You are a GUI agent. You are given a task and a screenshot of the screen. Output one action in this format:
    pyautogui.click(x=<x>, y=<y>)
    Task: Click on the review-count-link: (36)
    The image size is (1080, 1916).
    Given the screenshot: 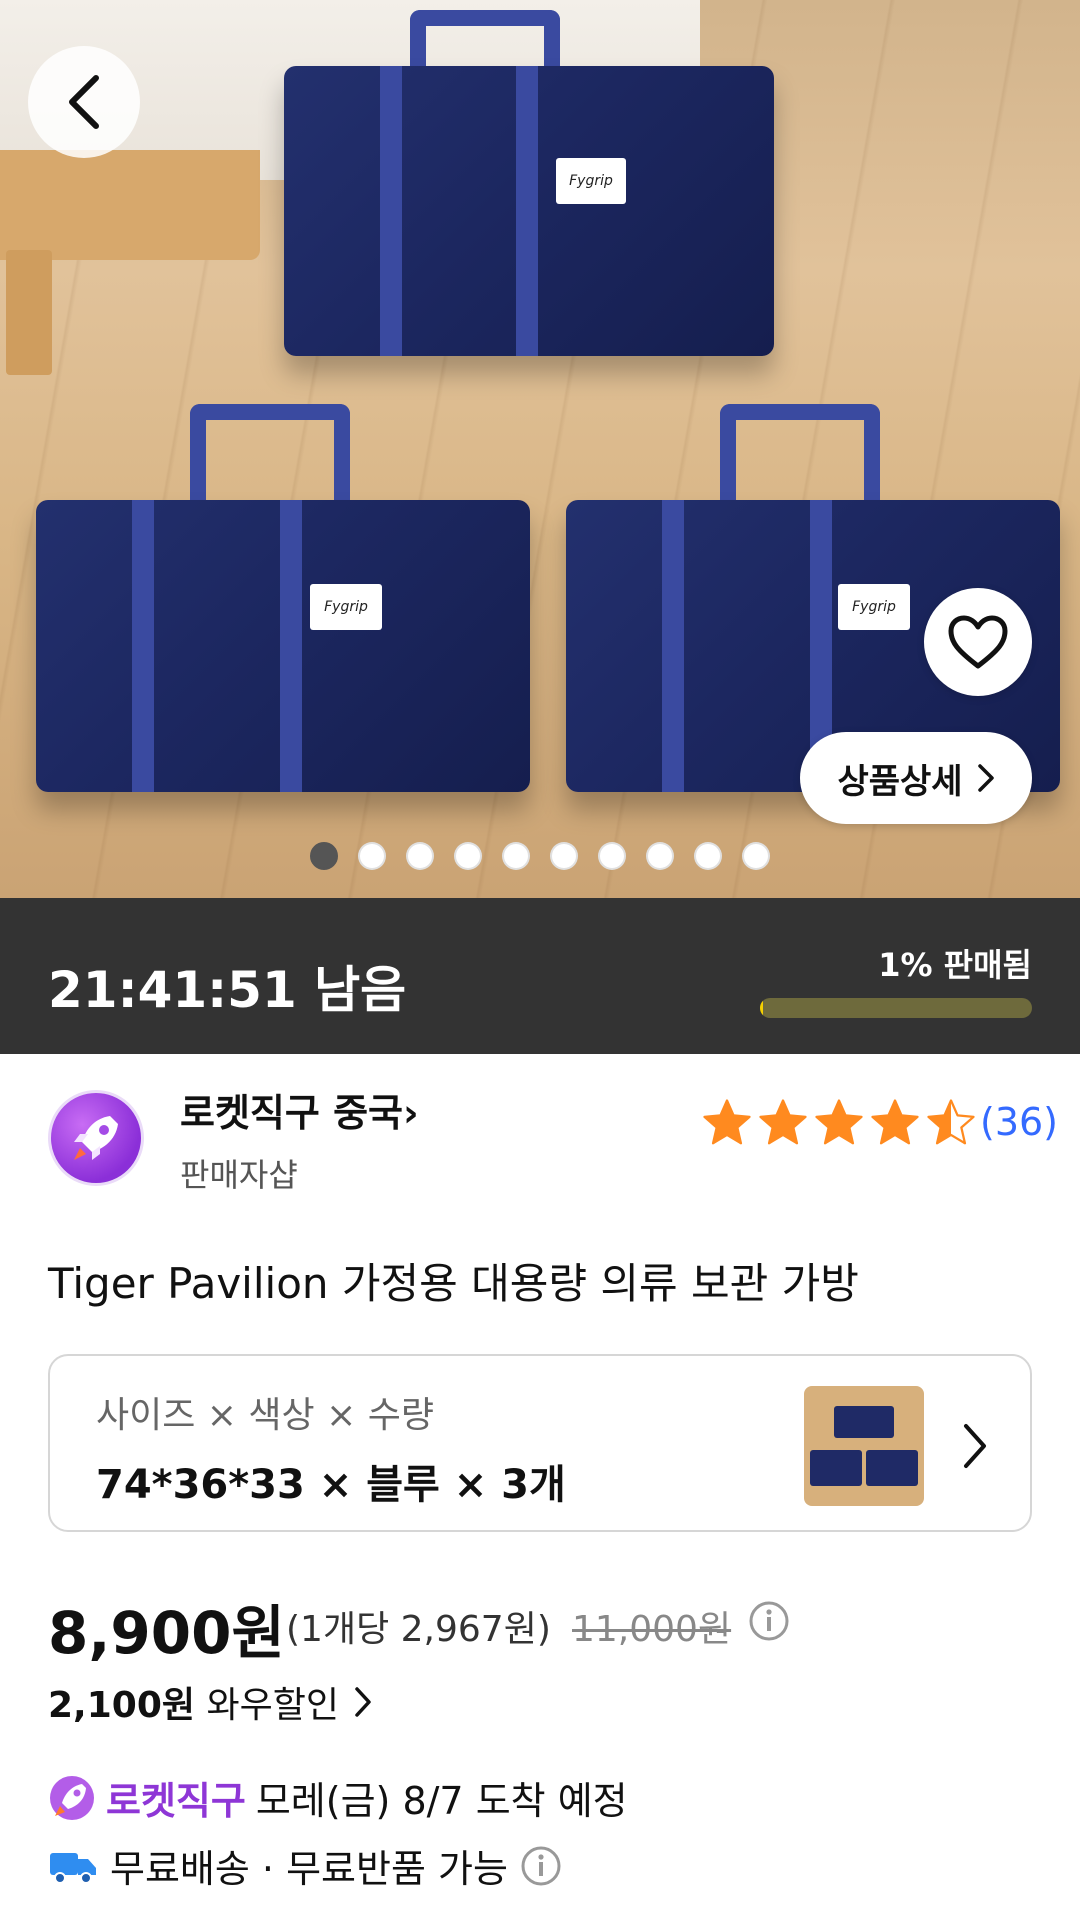 What is the action you would take?
    pyautogui.click(x=1019, y=1122)
    